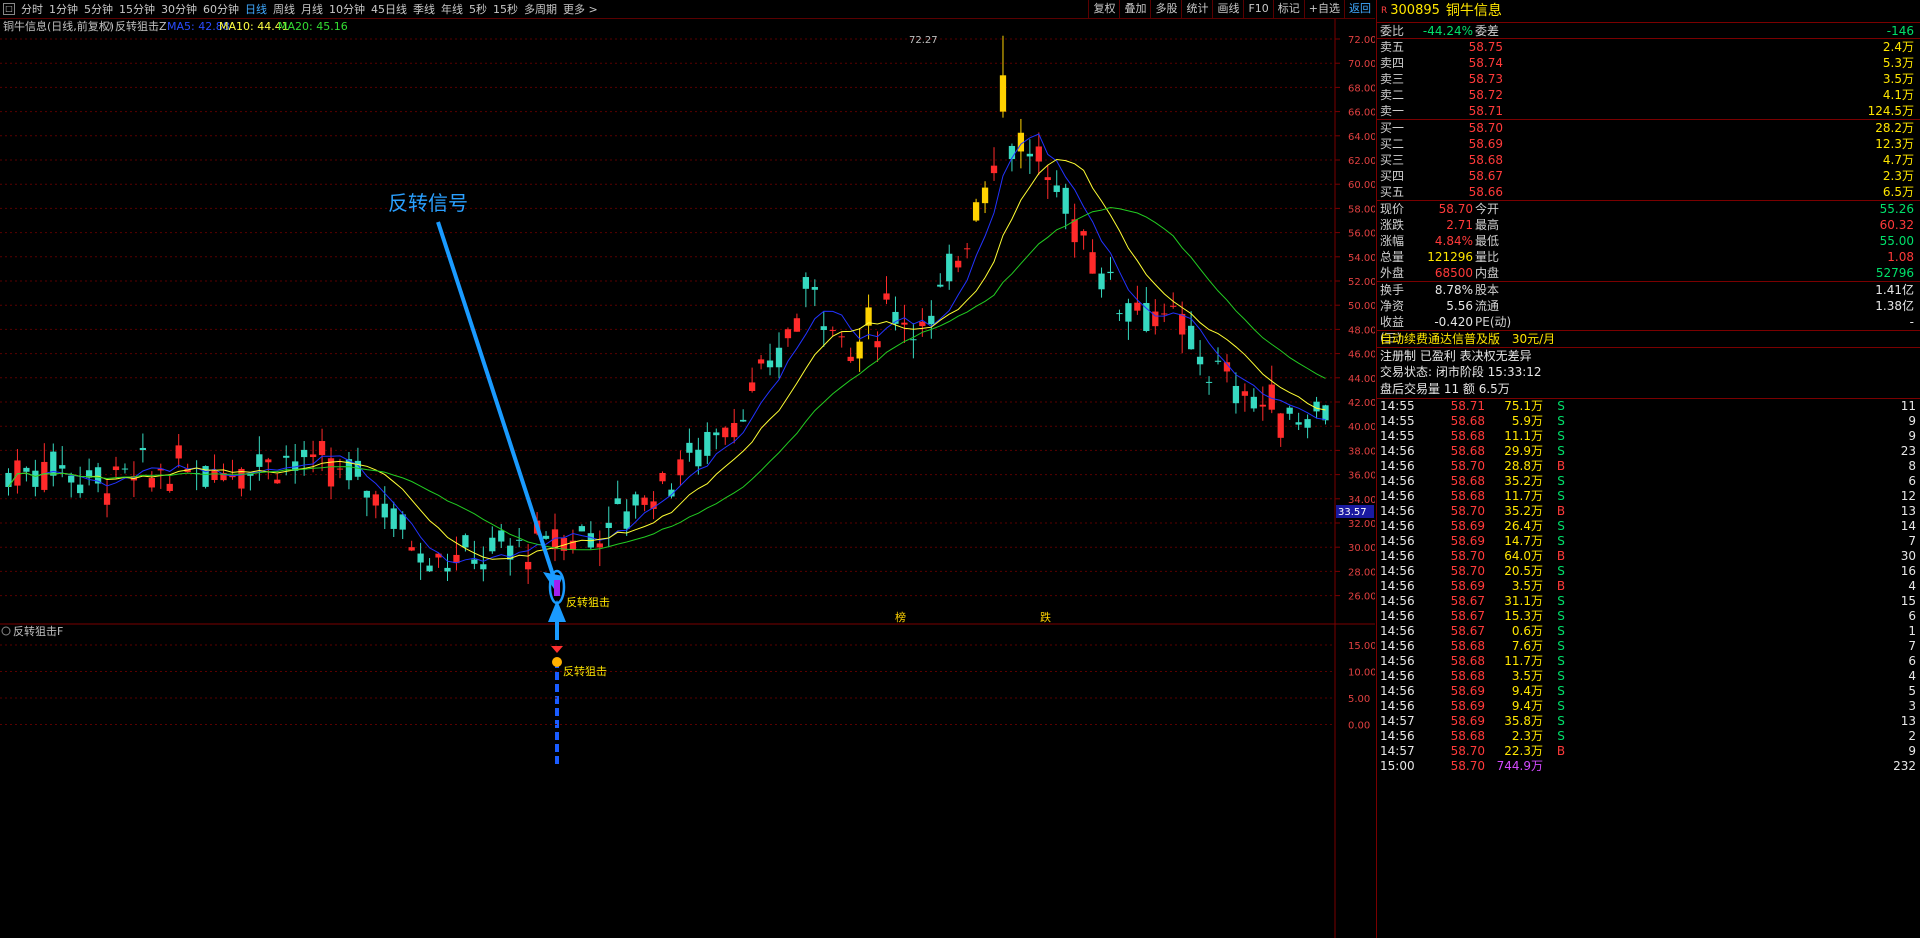  I want to click on orderbook-row: 卖二 58.72 4.1万, so click(1648, 95).